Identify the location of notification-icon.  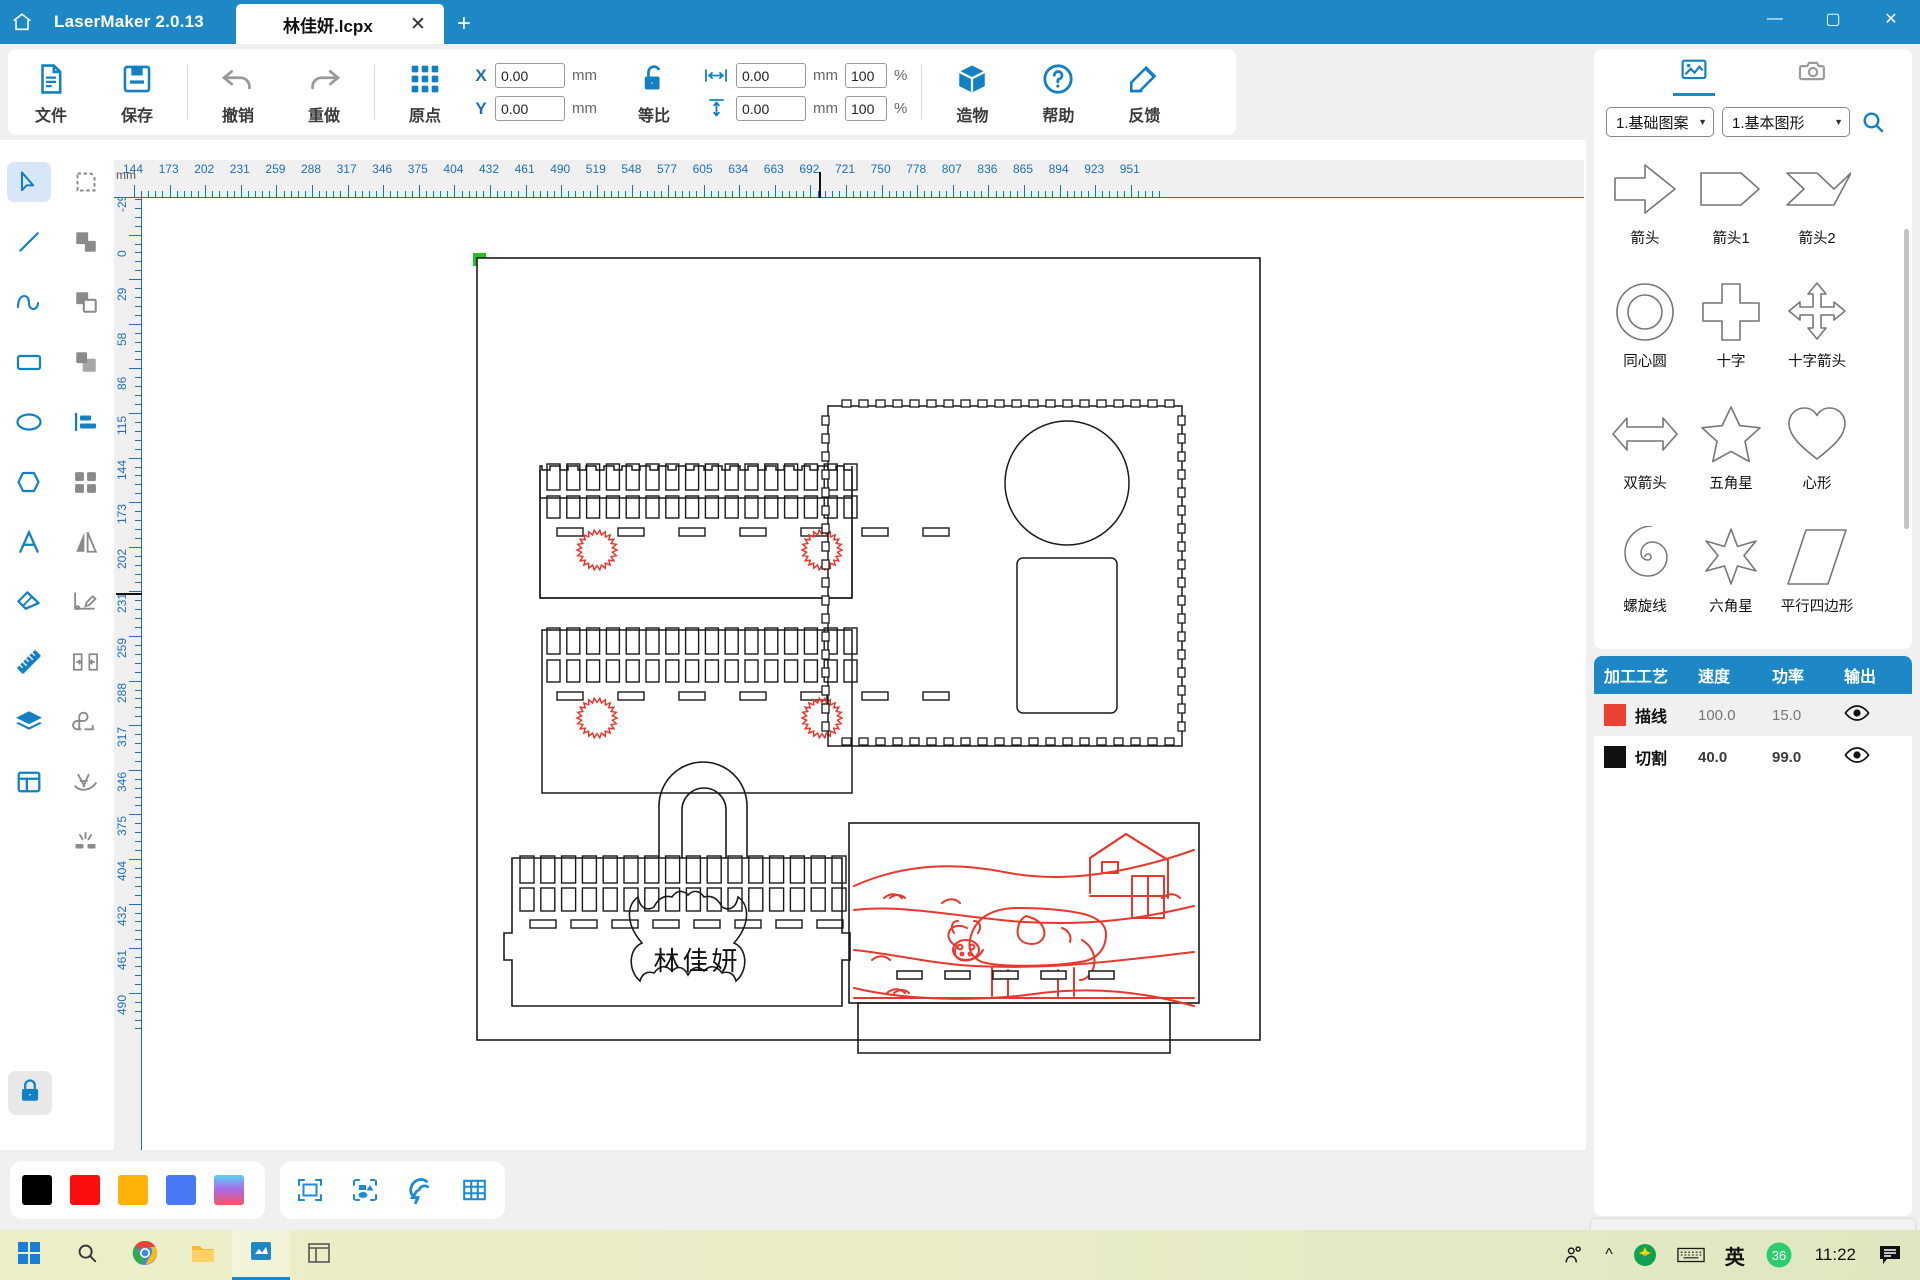
(1890, 1255).